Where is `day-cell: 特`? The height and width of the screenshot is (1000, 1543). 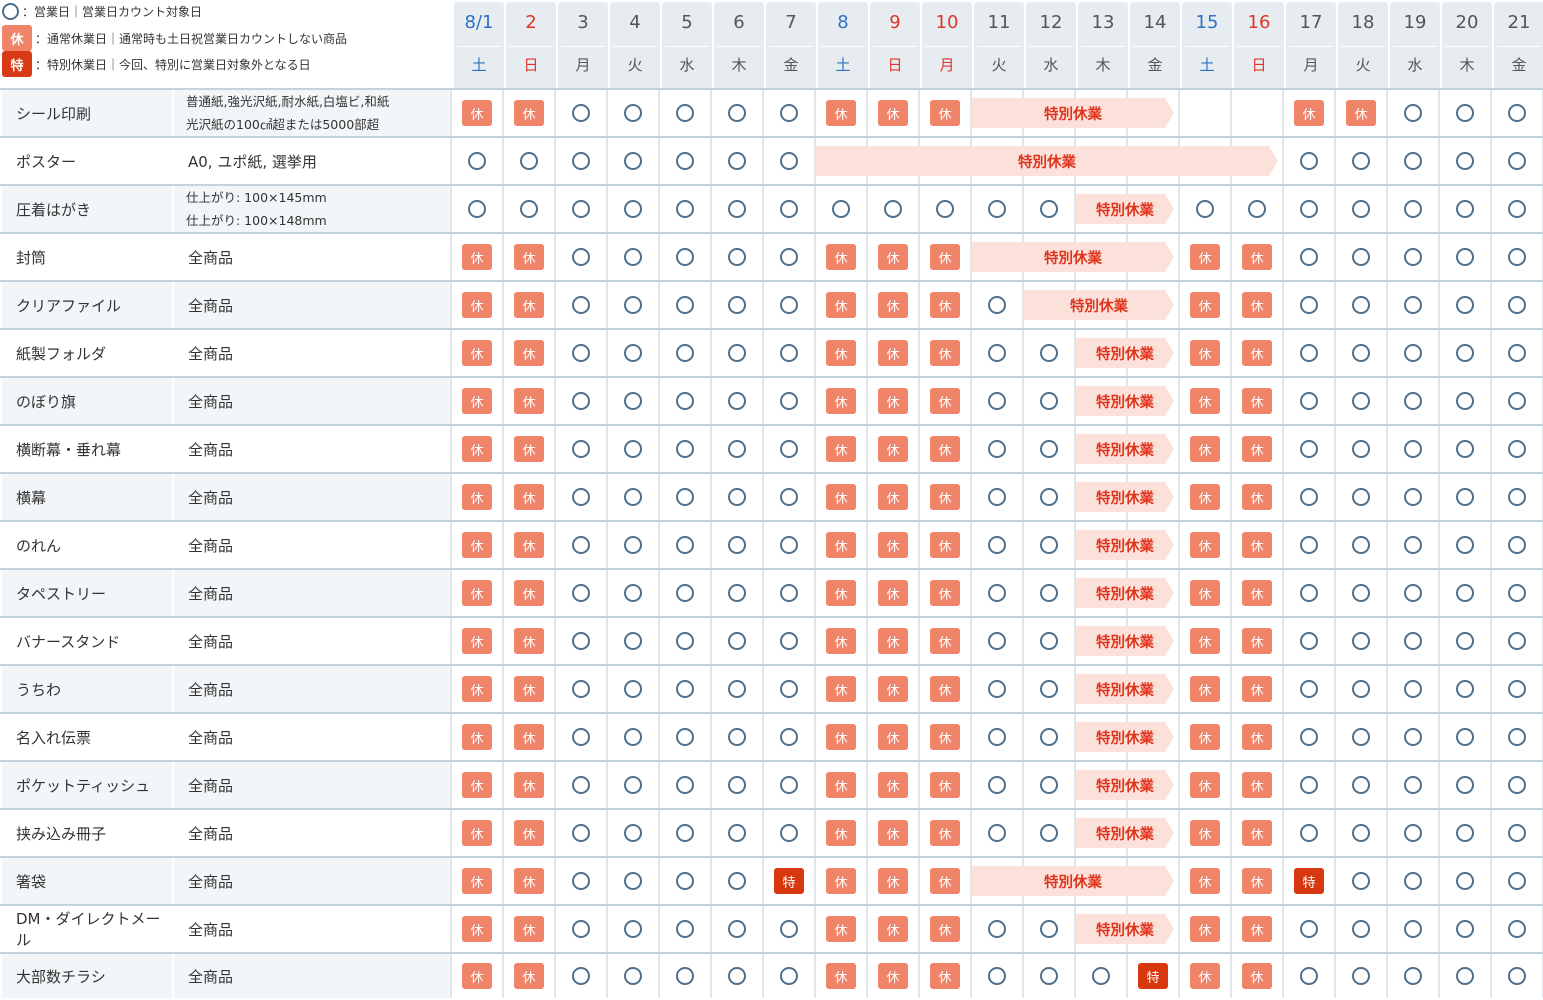
day-cell: 特 is located at coordinates (1309, 881).